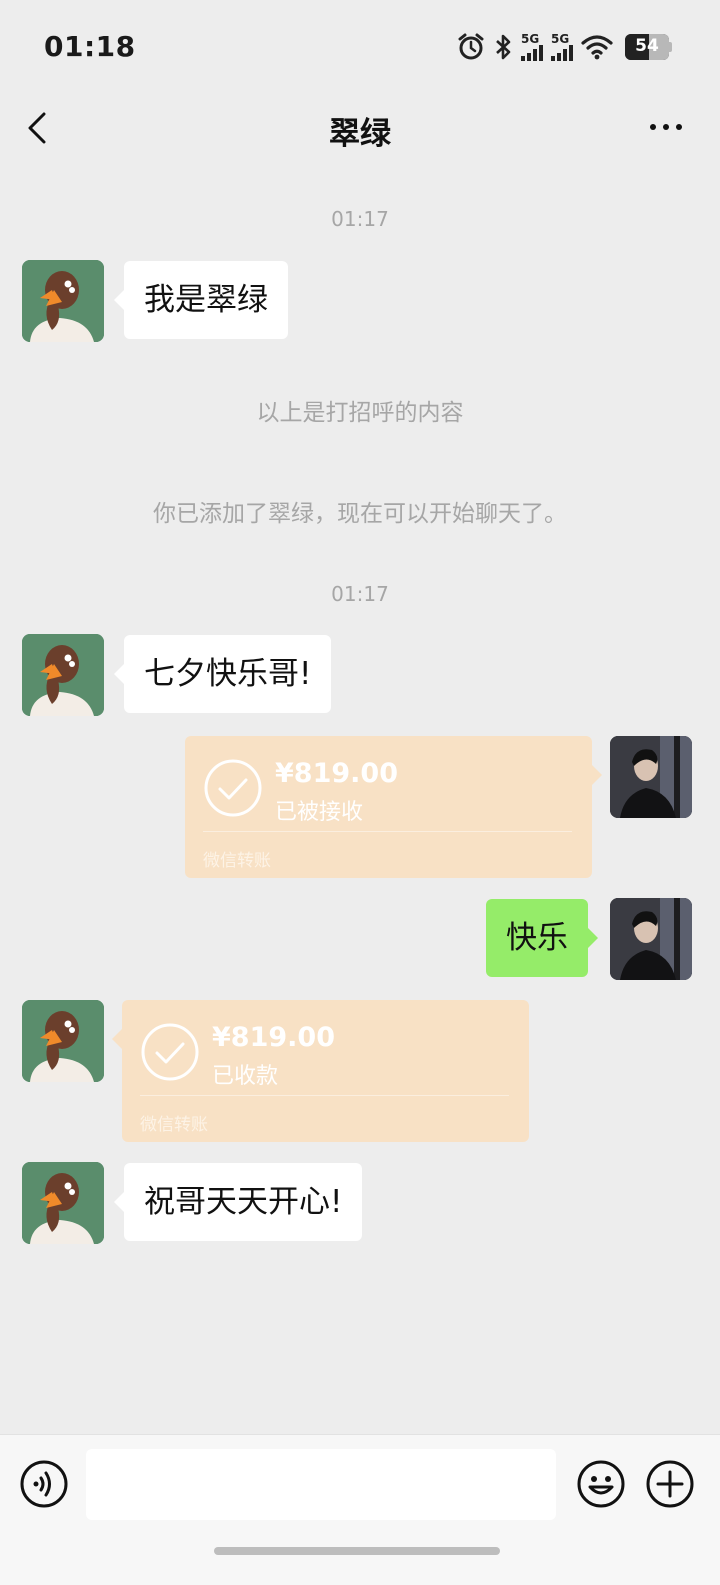 The height and width of the screenshot is (1585, 720). Describe the element at coordinates (360, 413) in the screenshot. I see `system-message: 以上是打招呼的内容` at that location.